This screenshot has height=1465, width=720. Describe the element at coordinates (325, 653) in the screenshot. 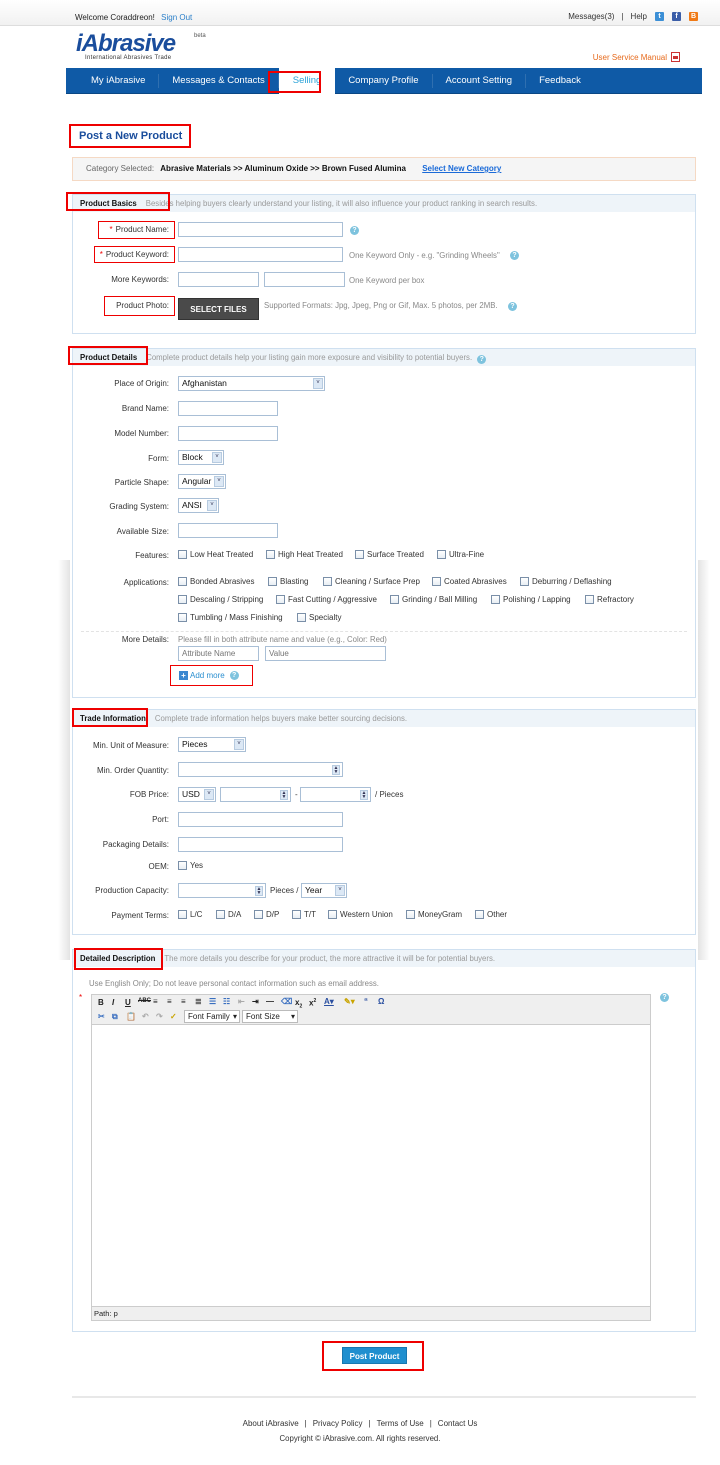

I see `attribute-value-input` at that location.